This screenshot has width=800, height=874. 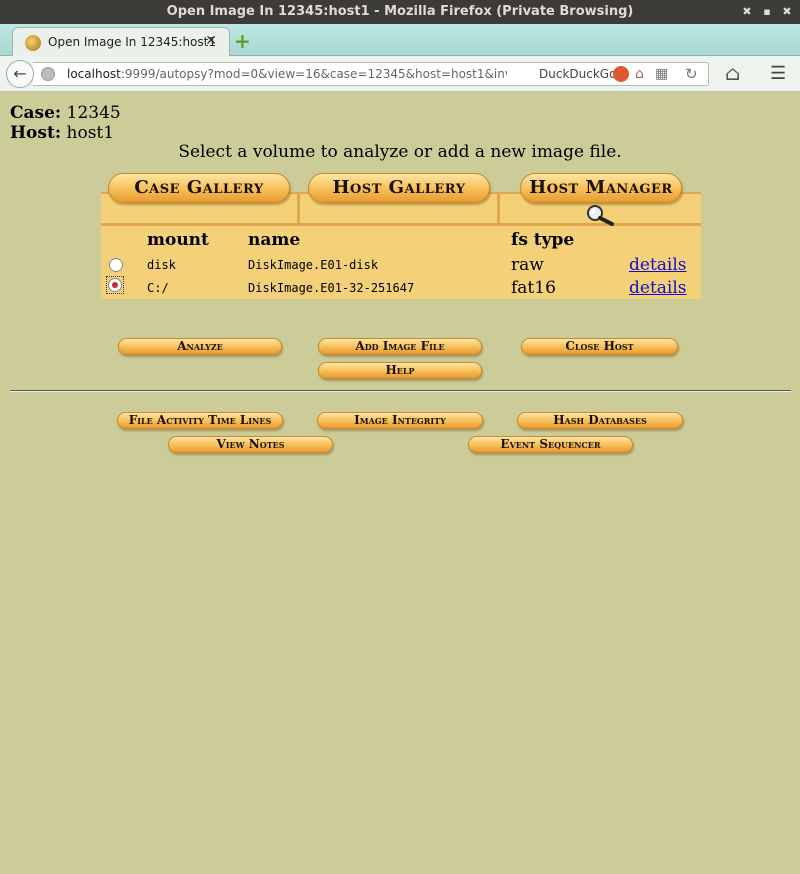 I want to click on autopsy-favicon-icon, so click(x=33, y=43).